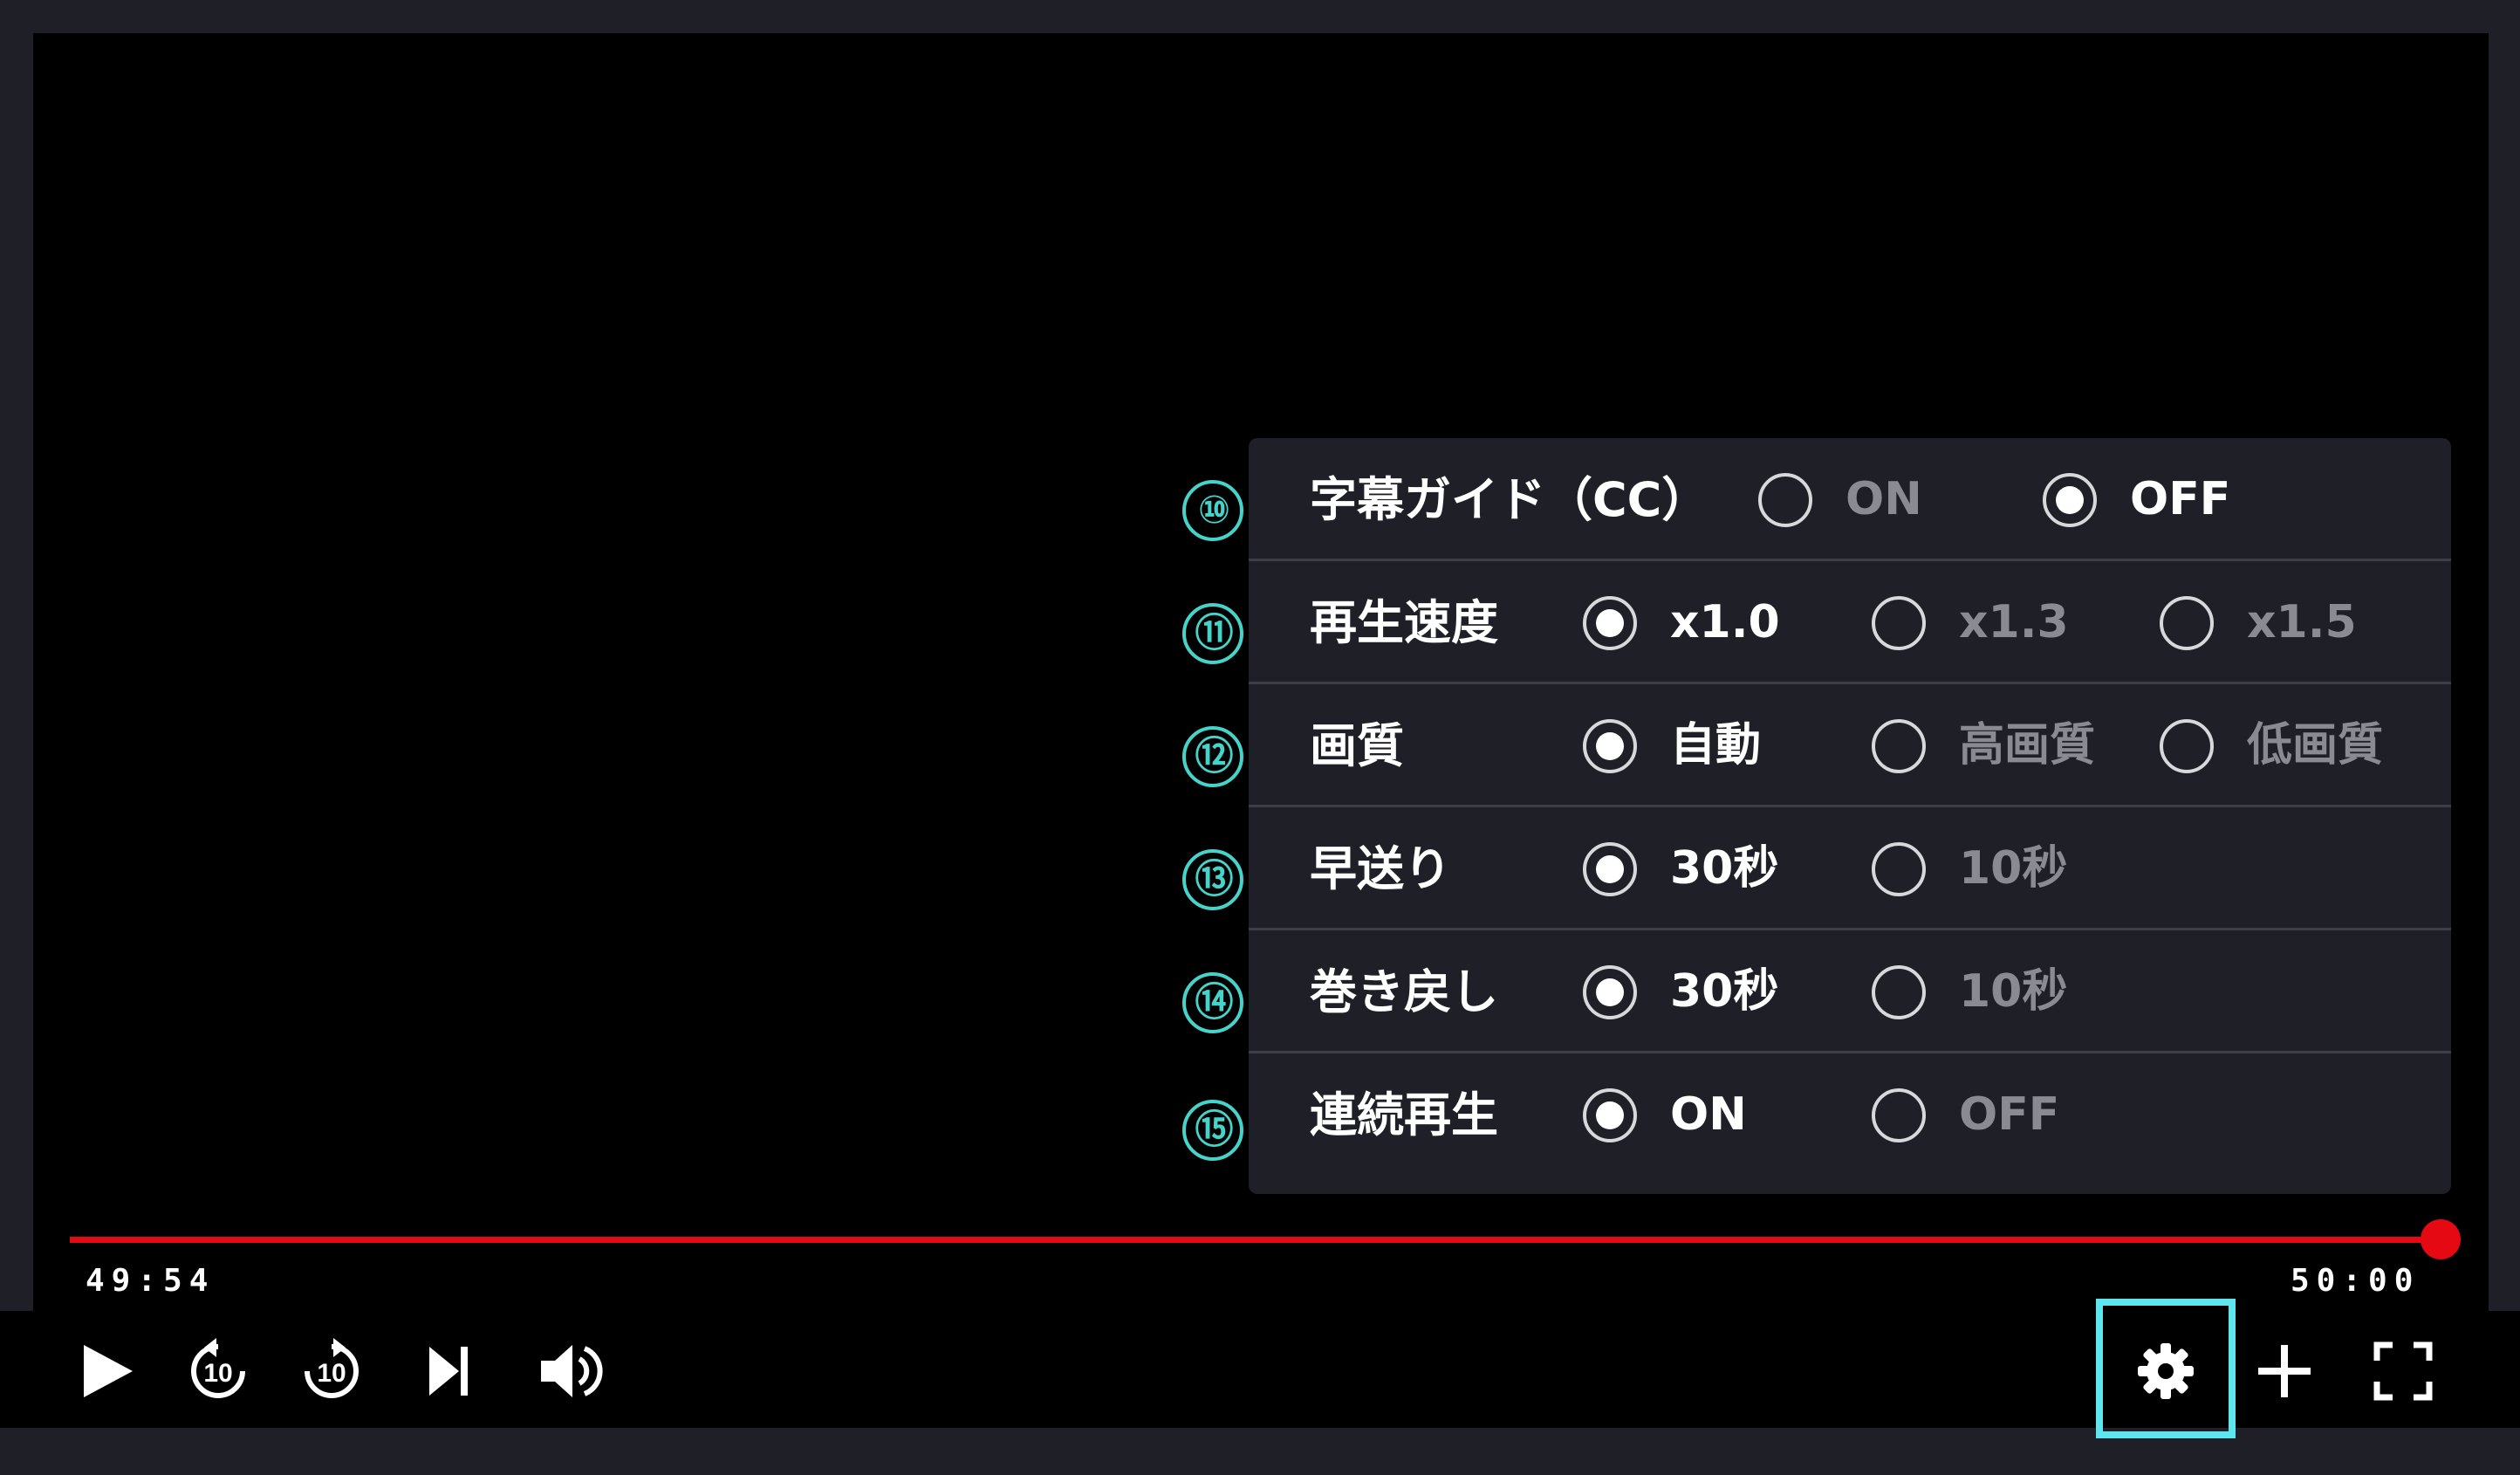  What do you see at coordinates (2440, 1239) in the screenshot?
I see `progress-thumb` at bounding box center [2440, 1239].